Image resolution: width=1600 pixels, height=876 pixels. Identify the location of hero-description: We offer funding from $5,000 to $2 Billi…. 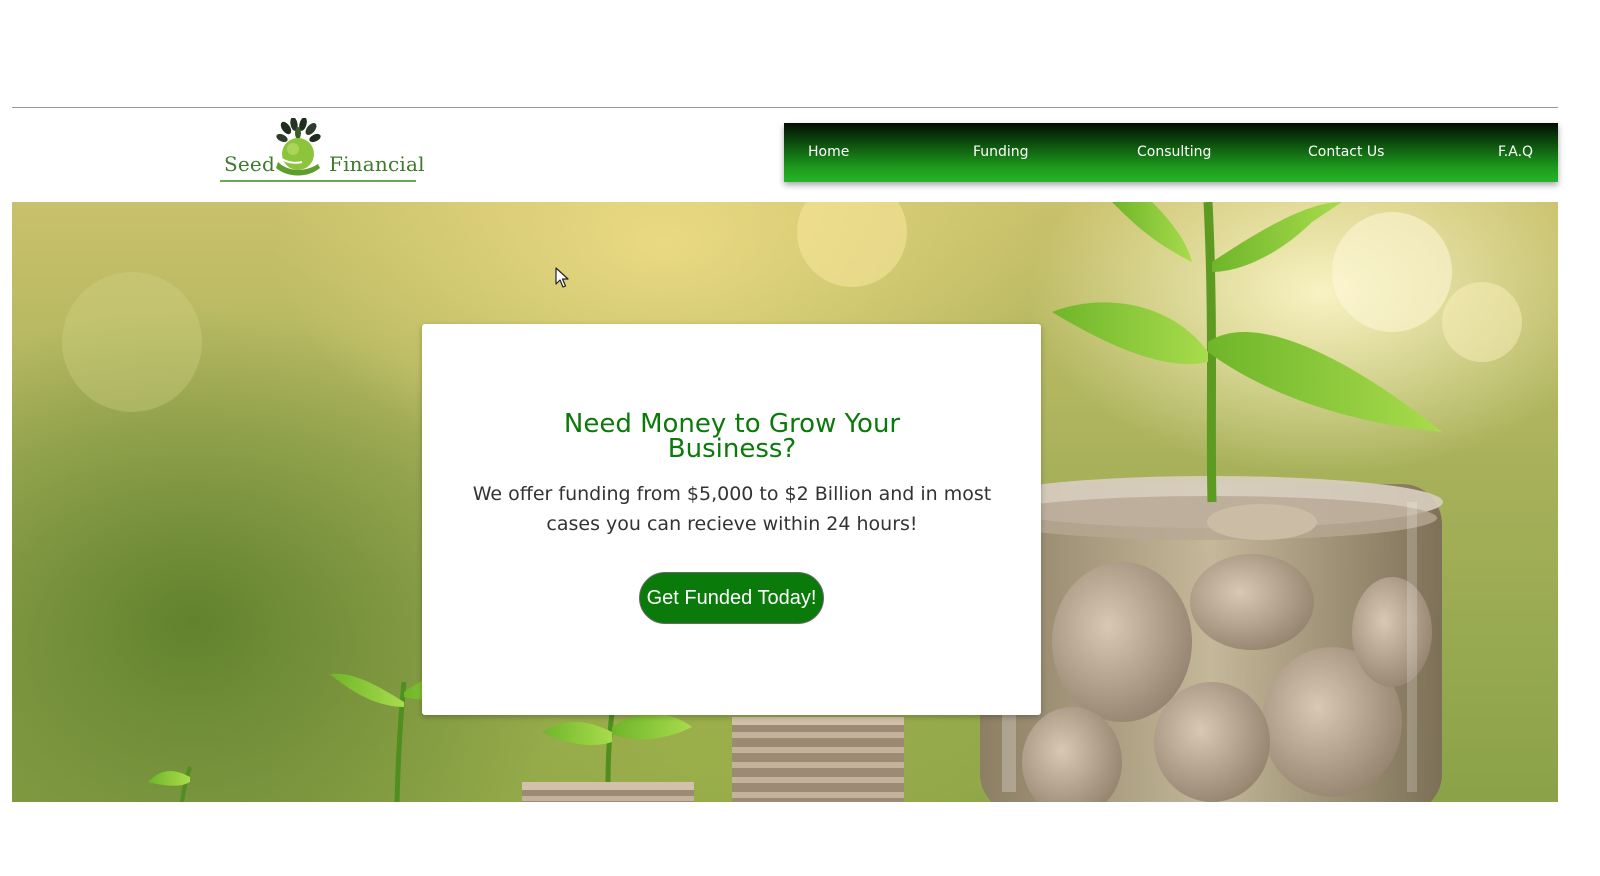
(732, 509).